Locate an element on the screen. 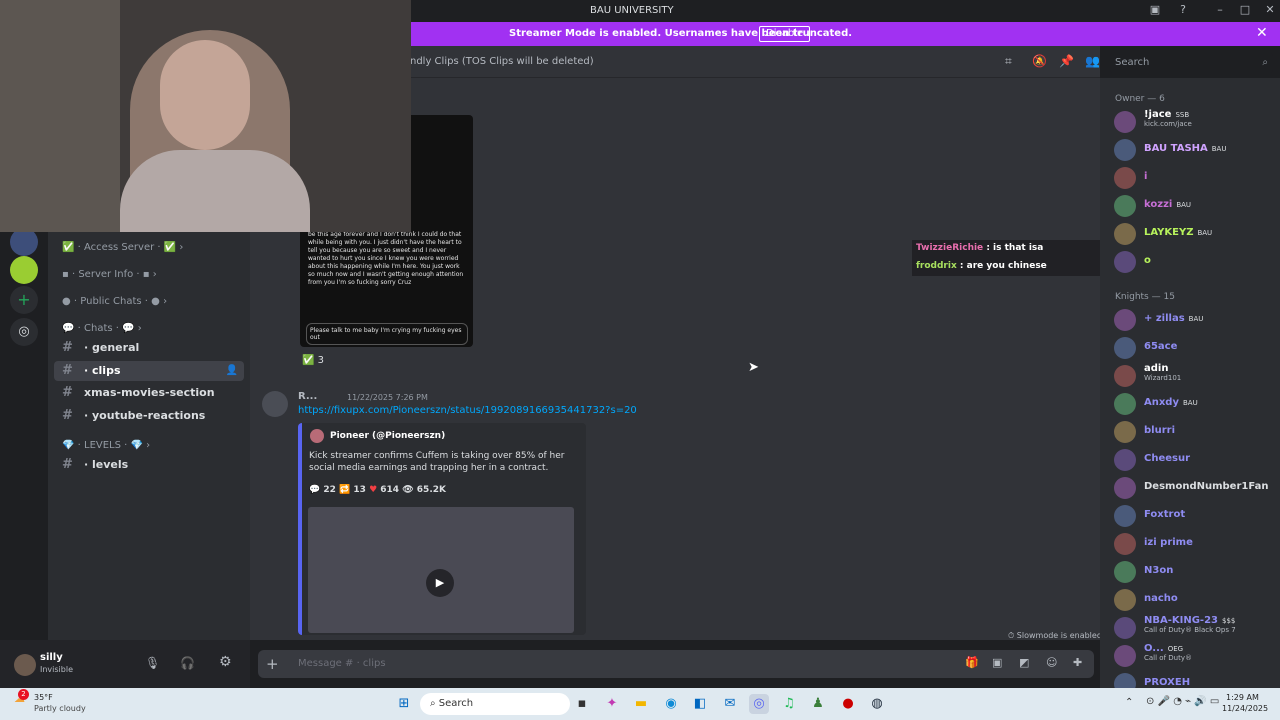  channel-label: general is located at coordinates (116, 347).